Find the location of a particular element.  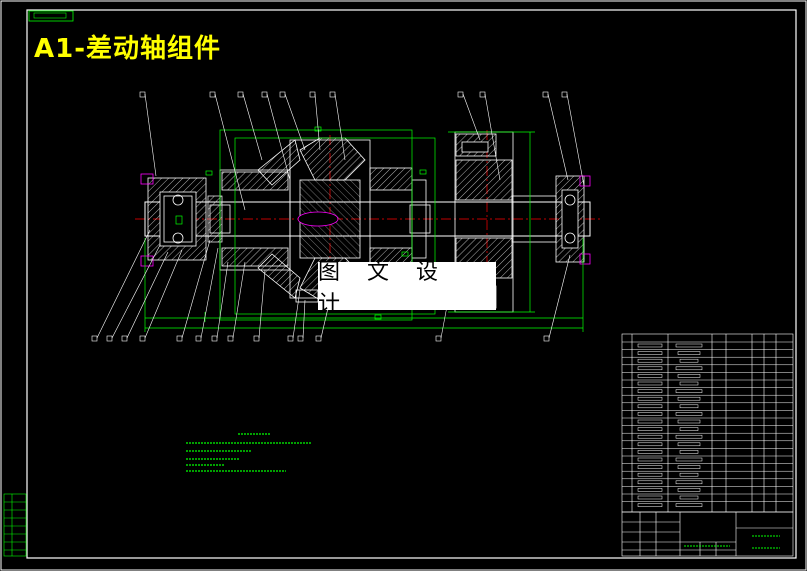

title-block-grid is located at coordinates (707, 534).